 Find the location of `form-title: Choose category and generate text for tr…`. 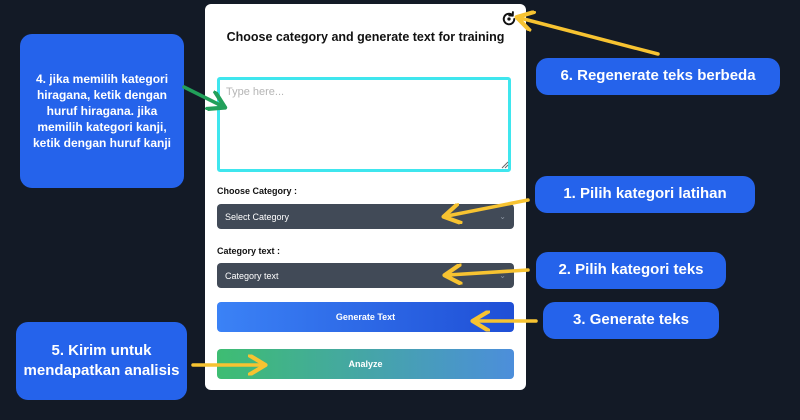

form-title: Choose category and generate text for tr… is located at coordinates (365, 37).